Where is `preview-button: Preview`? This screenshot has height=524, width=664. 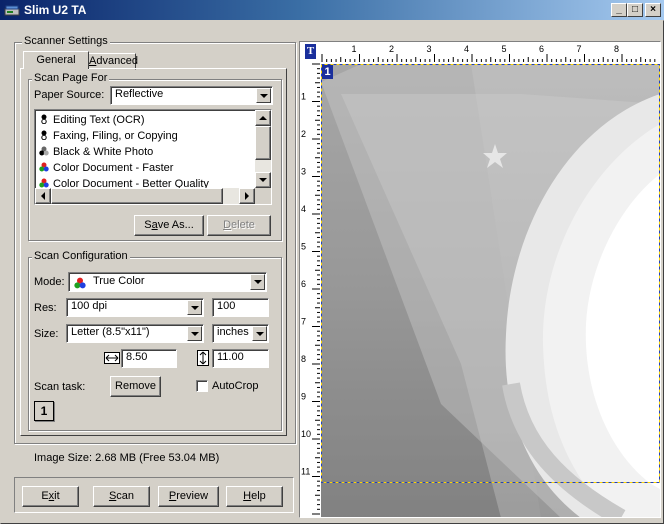 preview-button: Preview is located at coordinates (188, 496).